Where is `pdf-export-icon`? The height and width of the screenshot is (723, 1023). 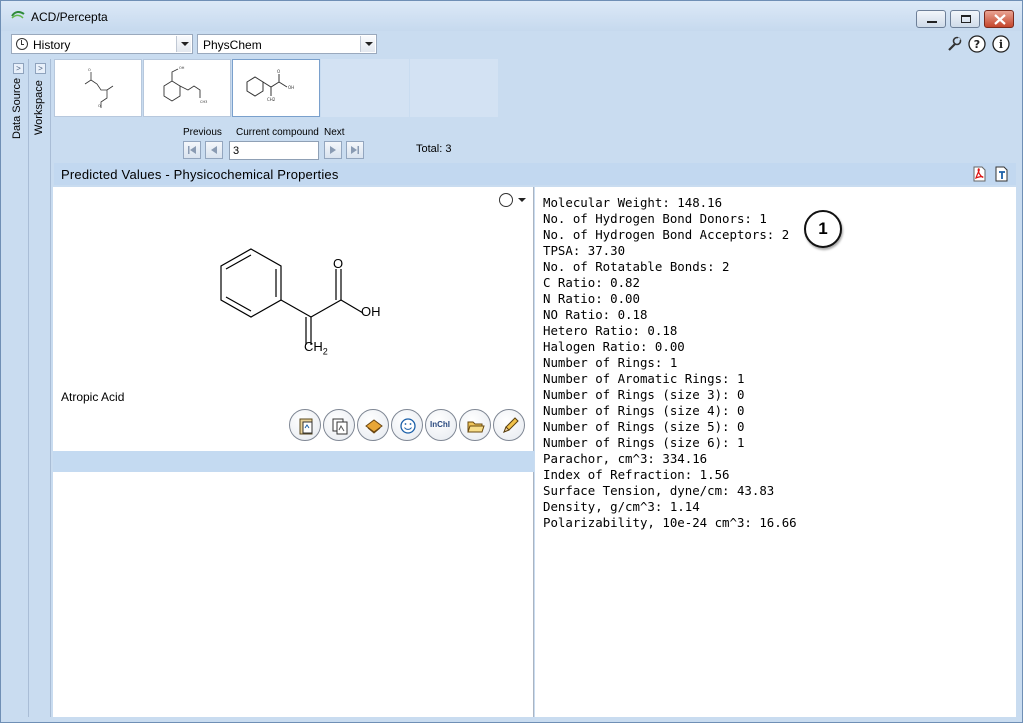 pdf-export-icon is located at coordinates (979, 174).